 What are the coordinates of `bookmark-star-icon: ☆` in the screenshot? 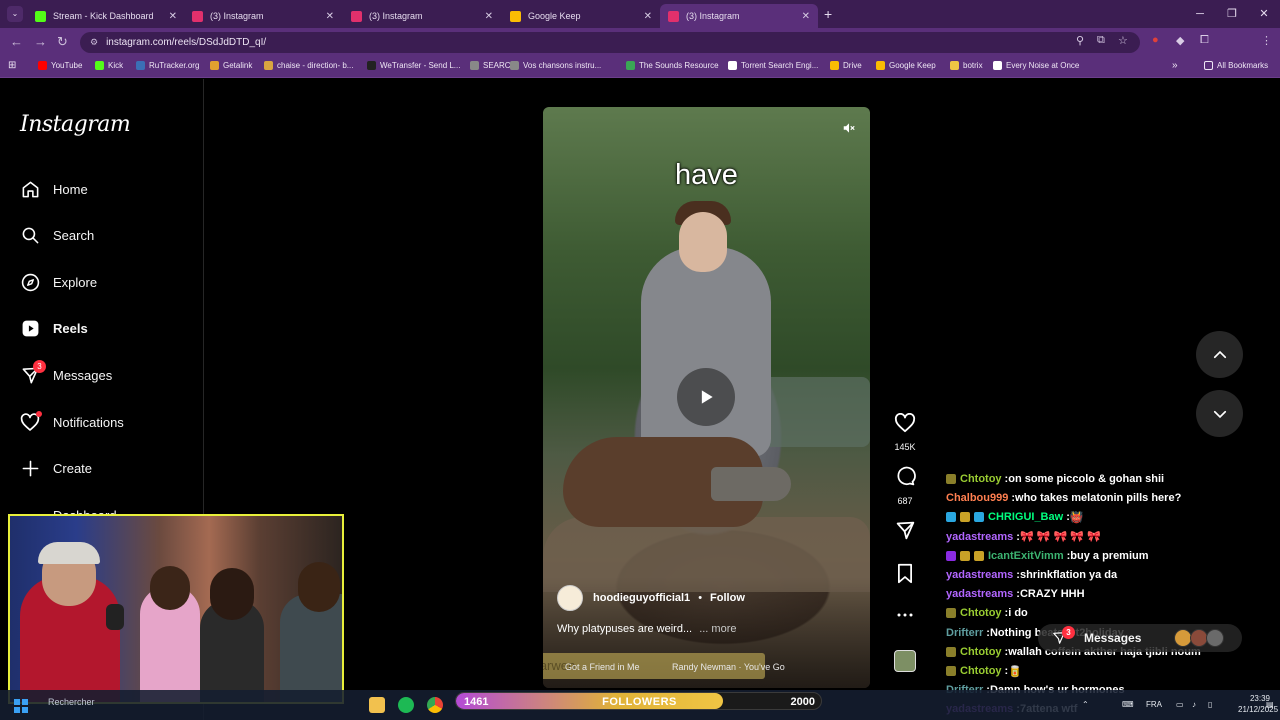 It's located at (1123, 40).